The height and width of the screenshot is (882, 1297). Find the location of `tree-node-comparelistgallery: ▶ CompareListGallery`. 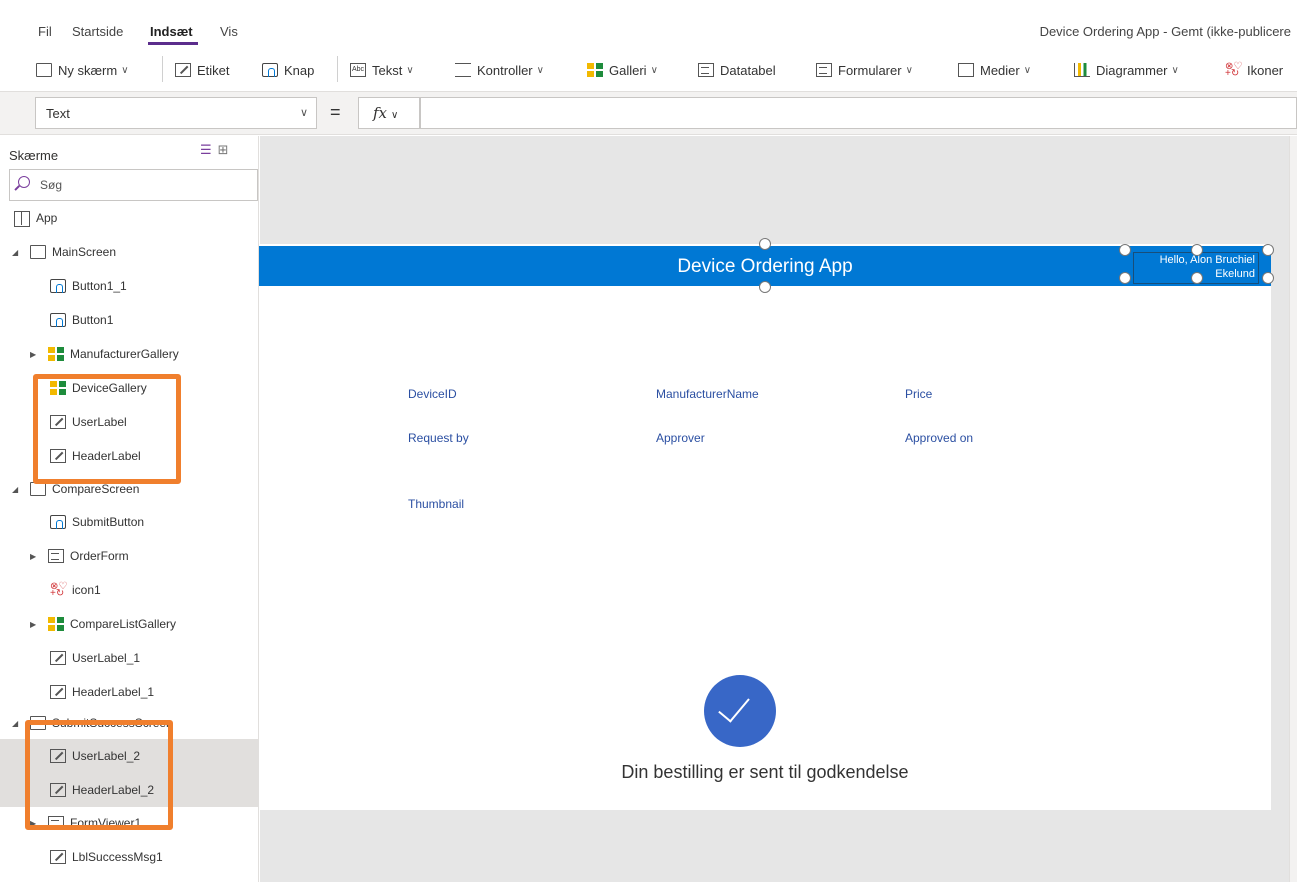

tree-node-comparelistgallery: ▶ CompareListGallery is located at coordinates (103, 624).